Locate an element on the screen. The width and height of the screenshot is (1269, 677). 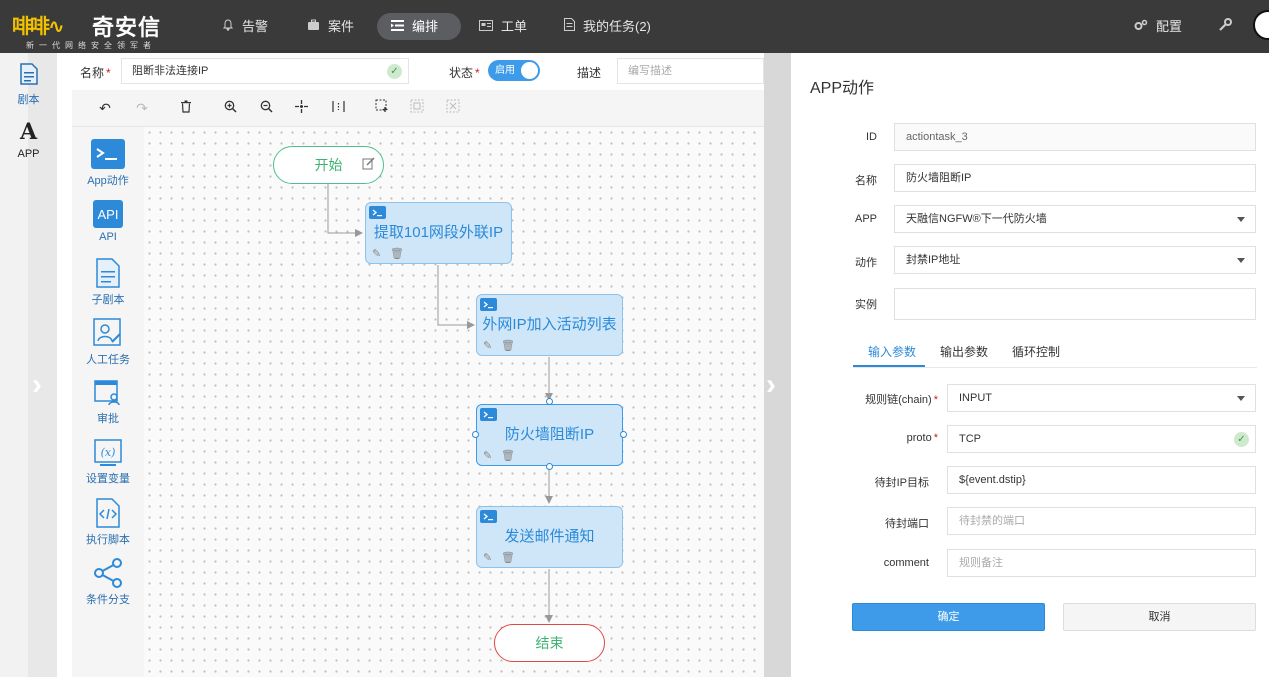
sidebar-item-label: 剧本 is located at coordinates (28, 100).